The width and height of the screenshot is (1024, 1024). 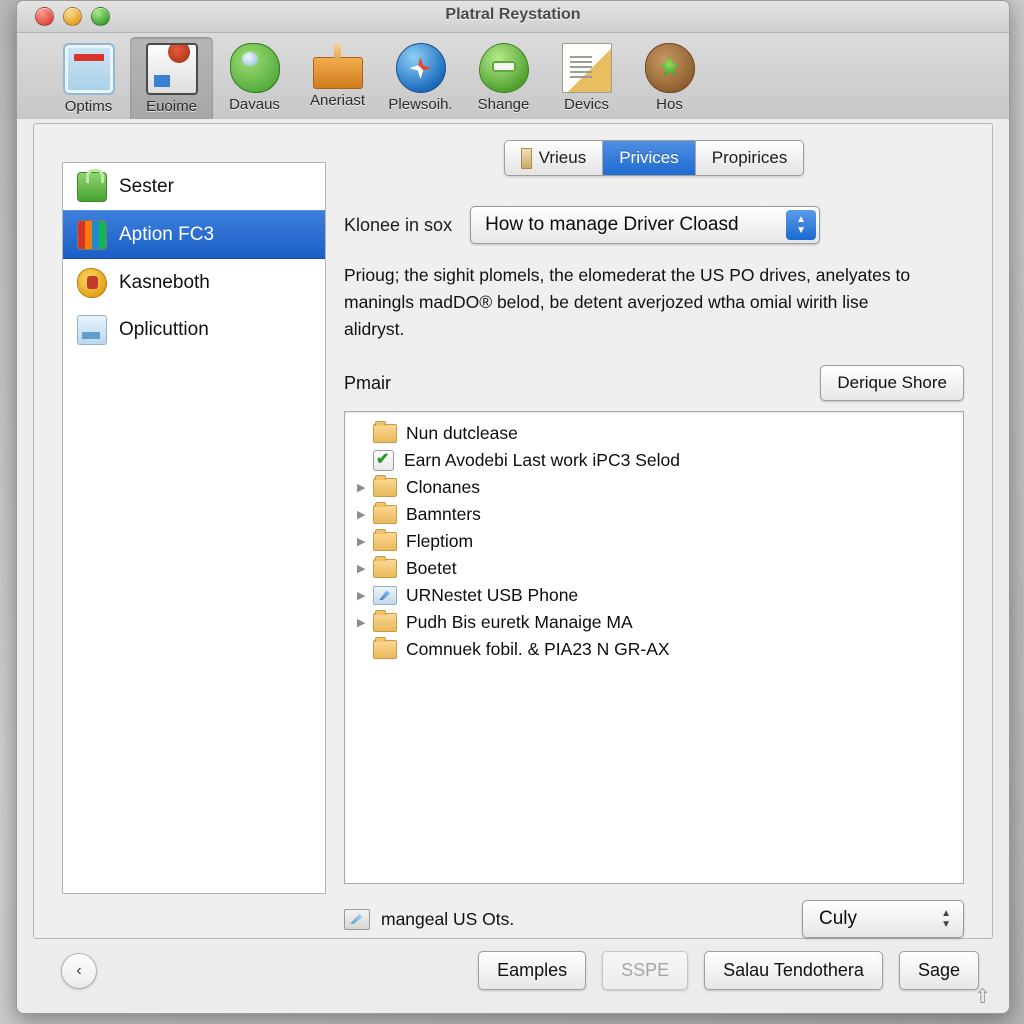 I want to click on toolbar-item-optims: Optims, so click(x=88, y=80).